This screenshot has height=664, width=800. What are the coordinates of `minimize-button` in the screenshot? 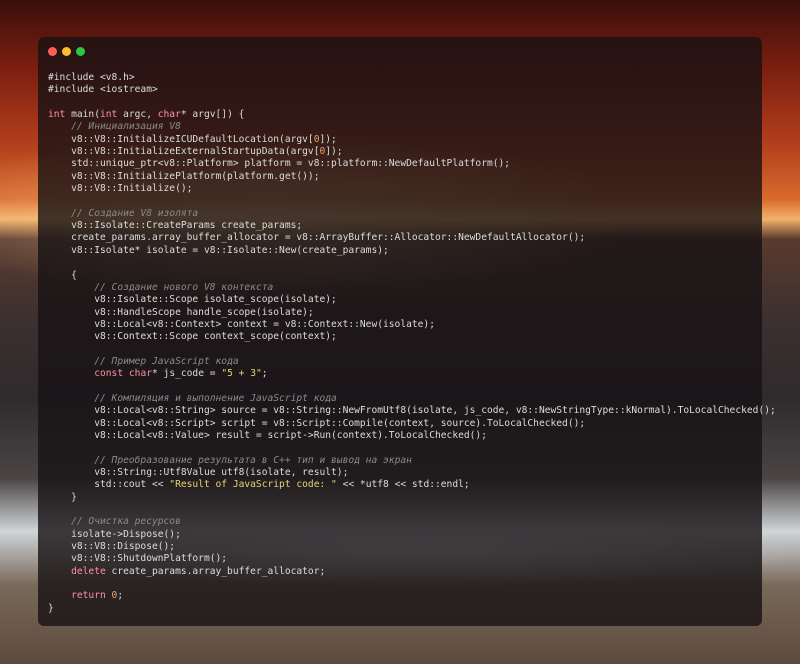 It's located at (66, 51).